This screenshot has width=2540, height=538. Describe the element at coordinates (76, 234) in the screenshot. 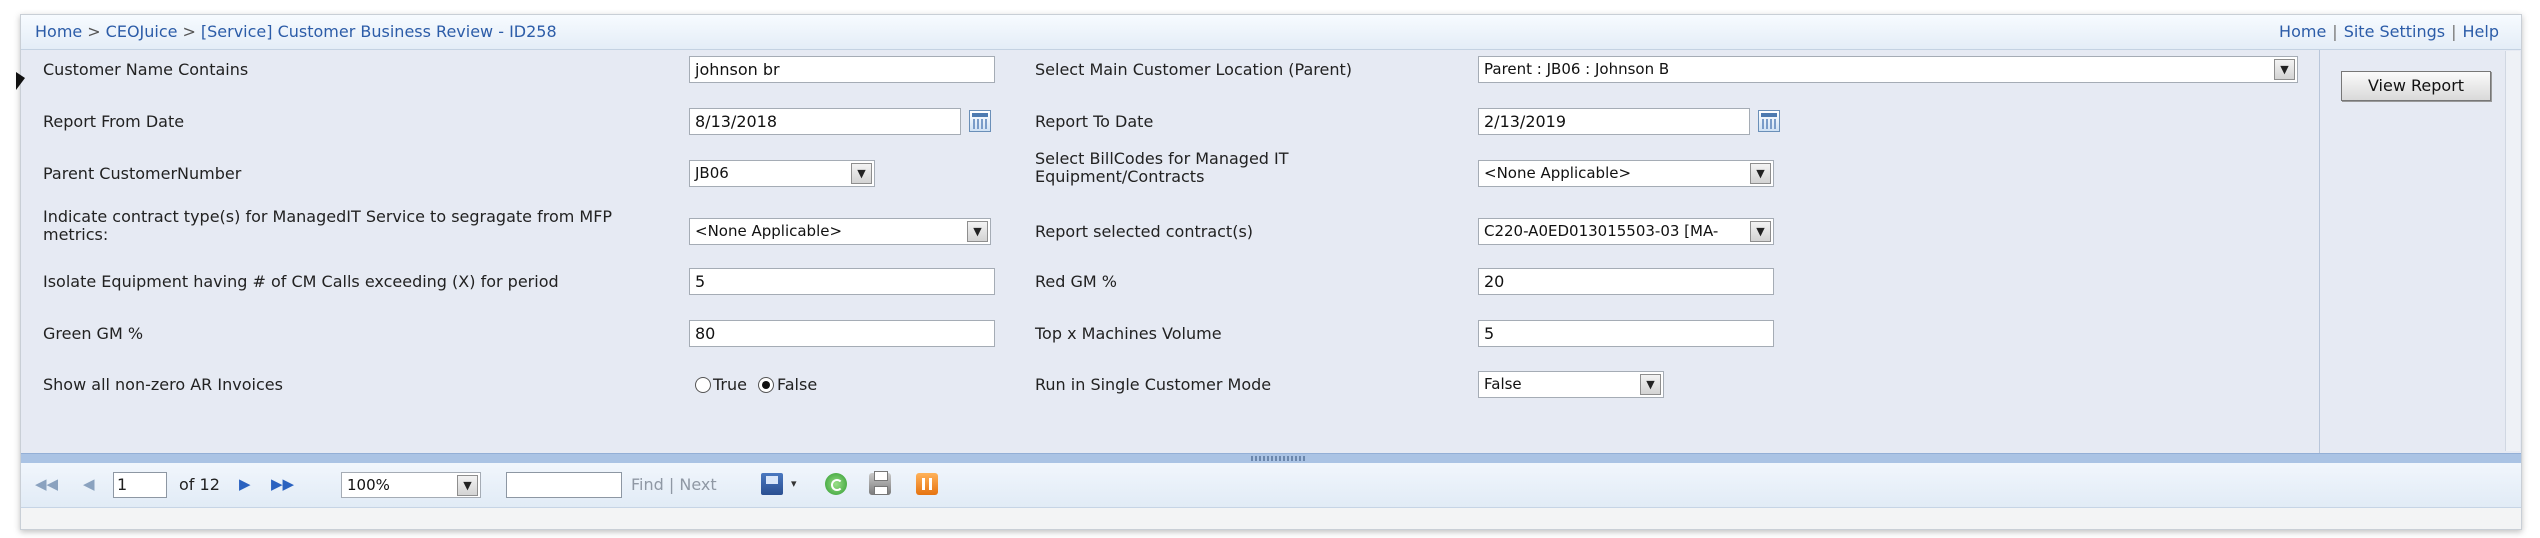

I see `contract-type-label-line2: metrics:` at that location.